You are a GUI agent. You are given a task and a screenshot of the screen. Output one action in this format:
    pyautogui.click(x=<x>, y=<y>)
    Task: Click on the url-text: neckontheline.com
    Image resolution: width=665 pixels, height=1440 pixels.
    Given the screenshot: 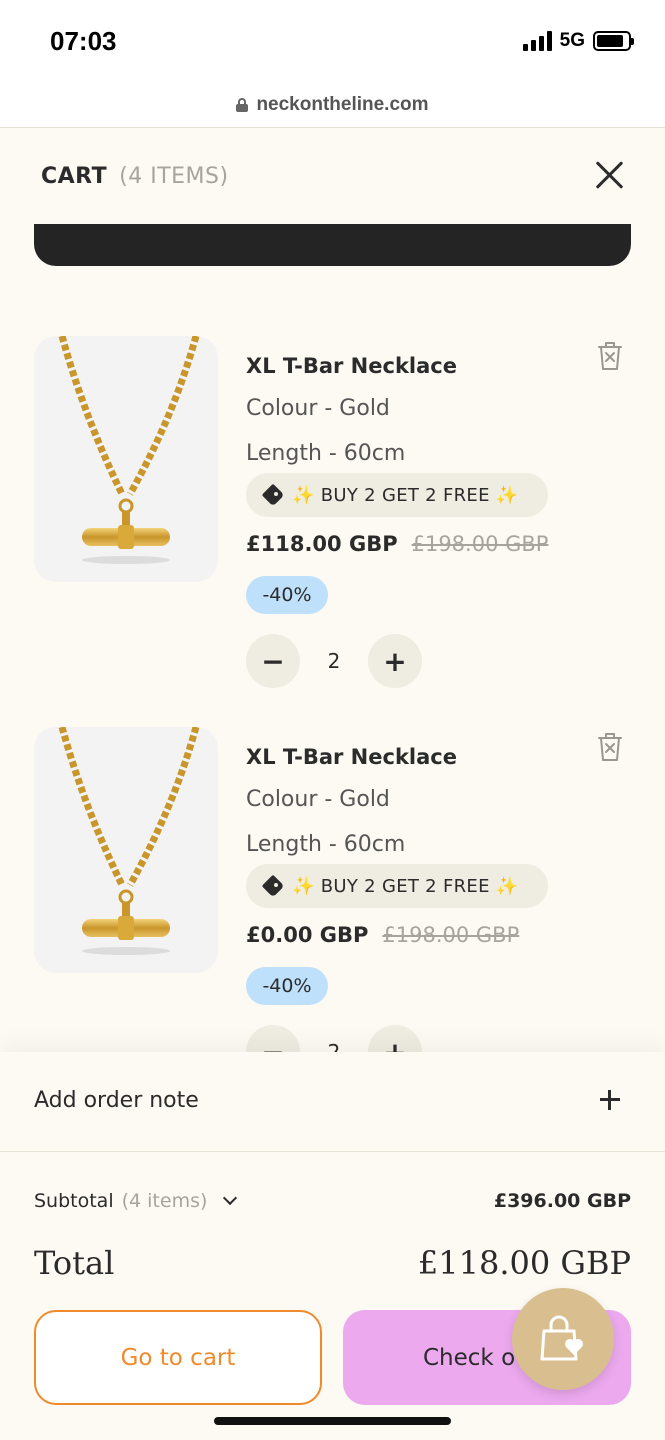 What is the action you would take?
    pyautogui.click(x=342, y=104)
    